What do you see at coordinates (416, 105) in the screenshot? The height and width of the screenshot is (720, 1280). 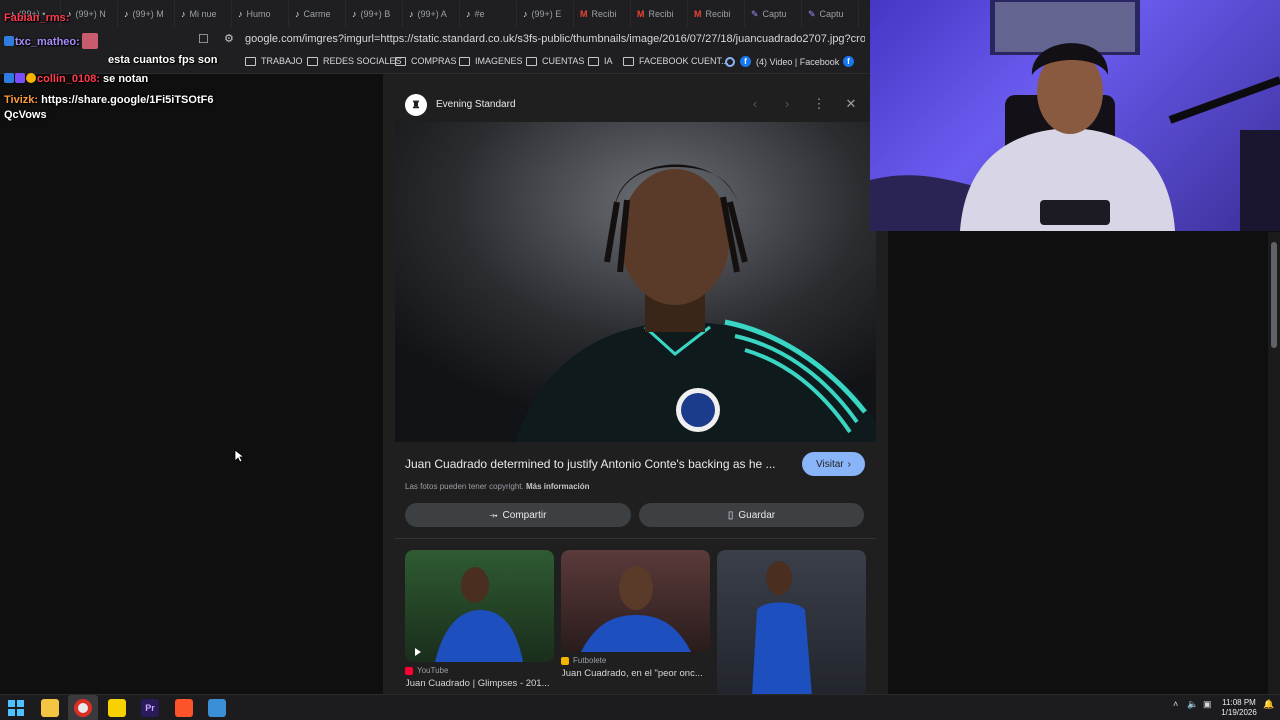 I see `source-logo-icon: ♜` at bounding box center [416, 105].